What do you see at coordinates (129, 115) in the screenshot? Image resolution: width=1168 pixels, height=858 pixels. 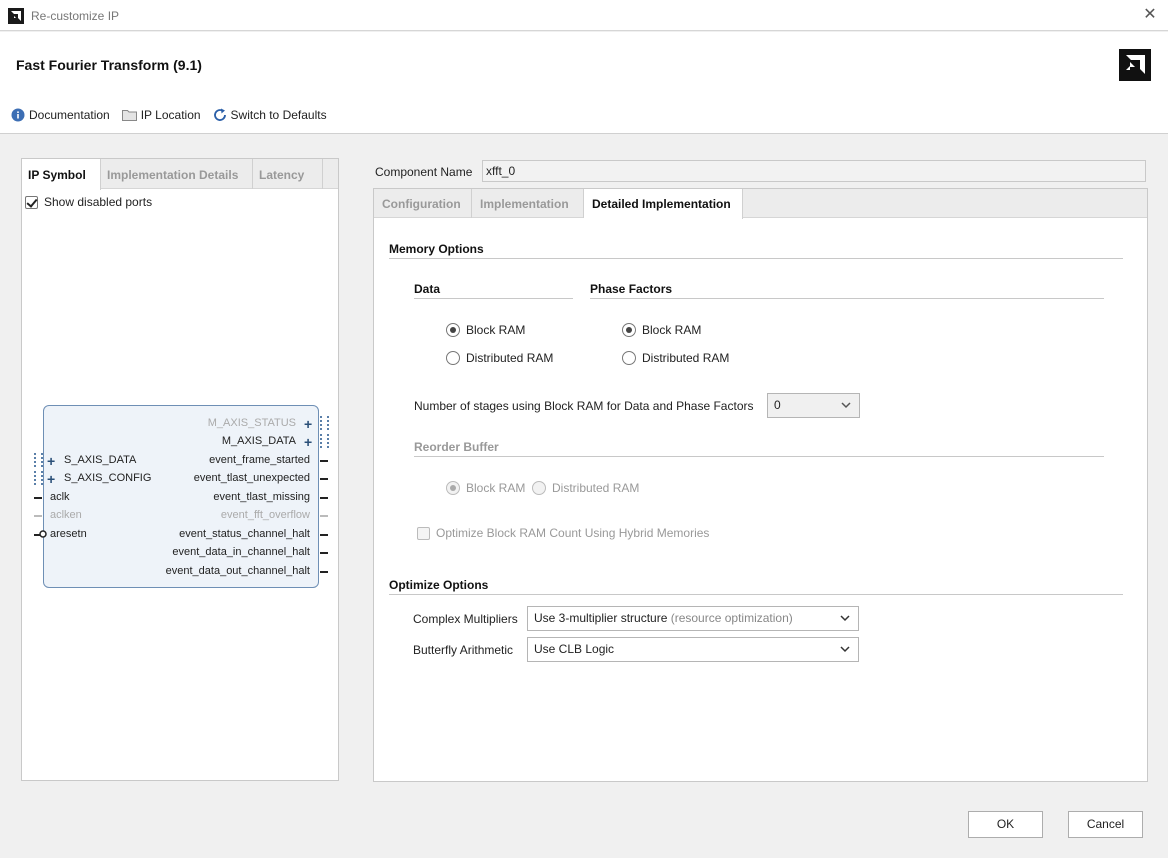 I see `folder-icon` at bounding box center [129, 115].